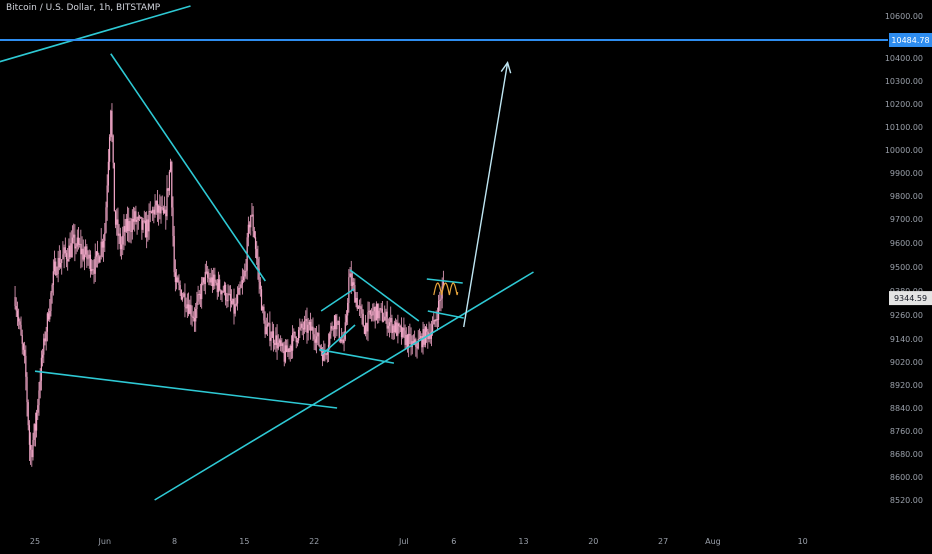 This screenshot has height=554, width=932. Describe the element at coordinates (906, 477) in the screenshot. I see `y-tick-label: 8600.00` at that location.